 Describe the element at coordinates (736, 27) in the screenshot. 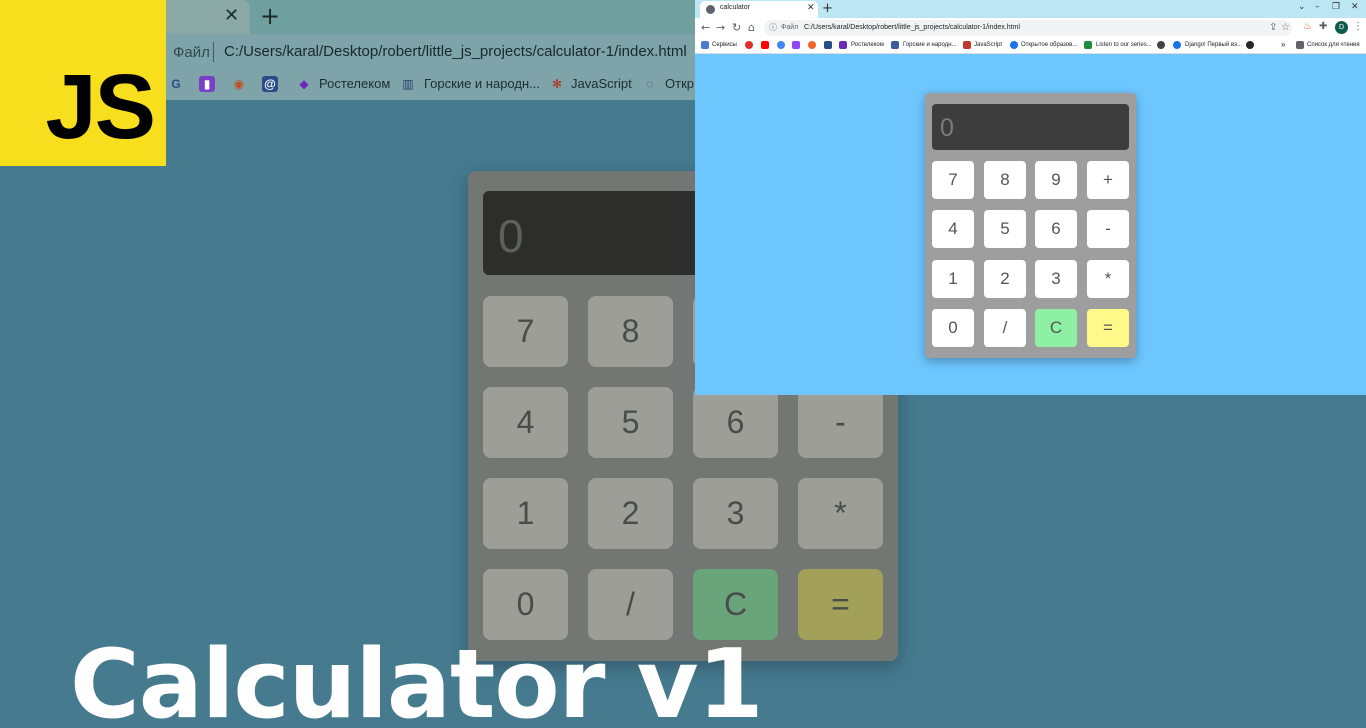

I see `reload-icon: ↻` at that location.